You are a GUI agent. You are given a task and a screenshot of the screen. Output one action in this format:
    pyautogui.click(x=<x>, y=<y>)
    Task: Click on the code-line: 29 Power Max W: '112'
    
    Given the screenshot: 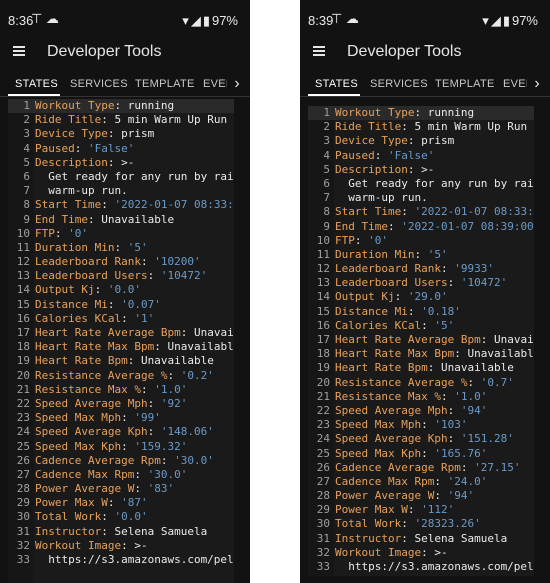 What is the action you would take?
    pyautogui.click(x=421, y=510)
    